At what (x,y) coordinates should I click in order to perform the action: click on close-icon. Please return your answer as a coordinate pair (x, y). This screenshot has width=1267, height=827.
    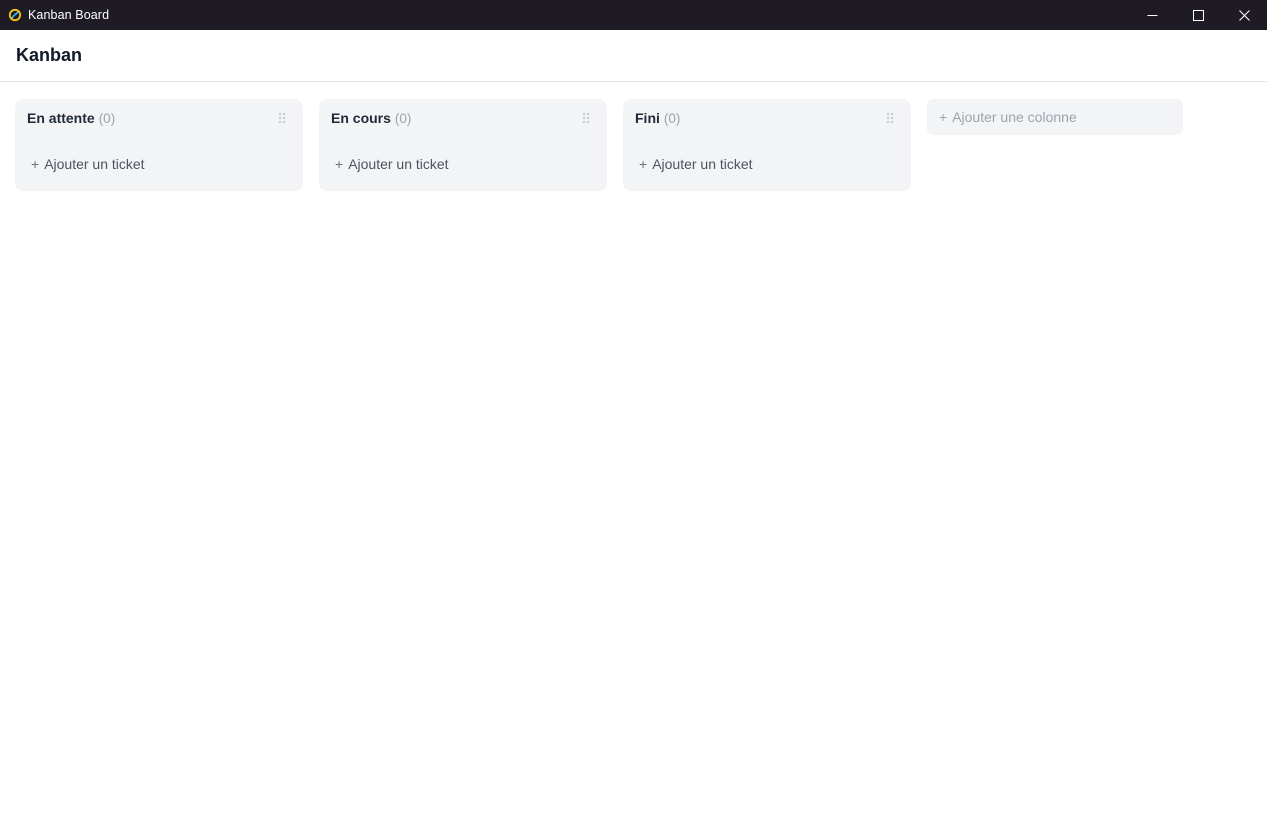
    Looking at the image, I should click on (1244, 15).